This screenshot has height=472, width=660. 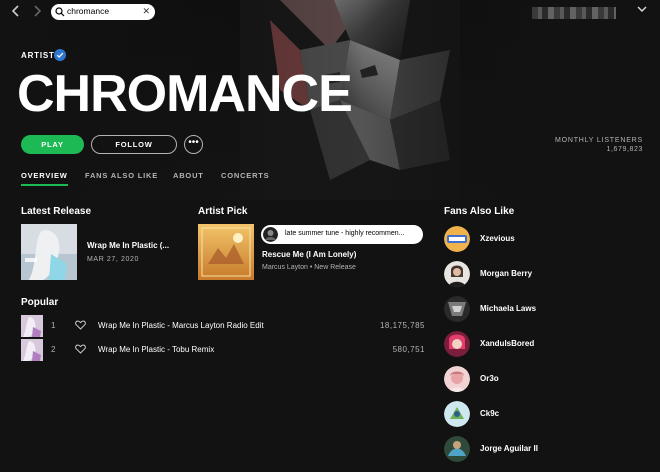 What do you see at coordinates (56, 211) in the screenshot?
I see `latest-release-heading: Latest Release` at bounding box center [56, 211].